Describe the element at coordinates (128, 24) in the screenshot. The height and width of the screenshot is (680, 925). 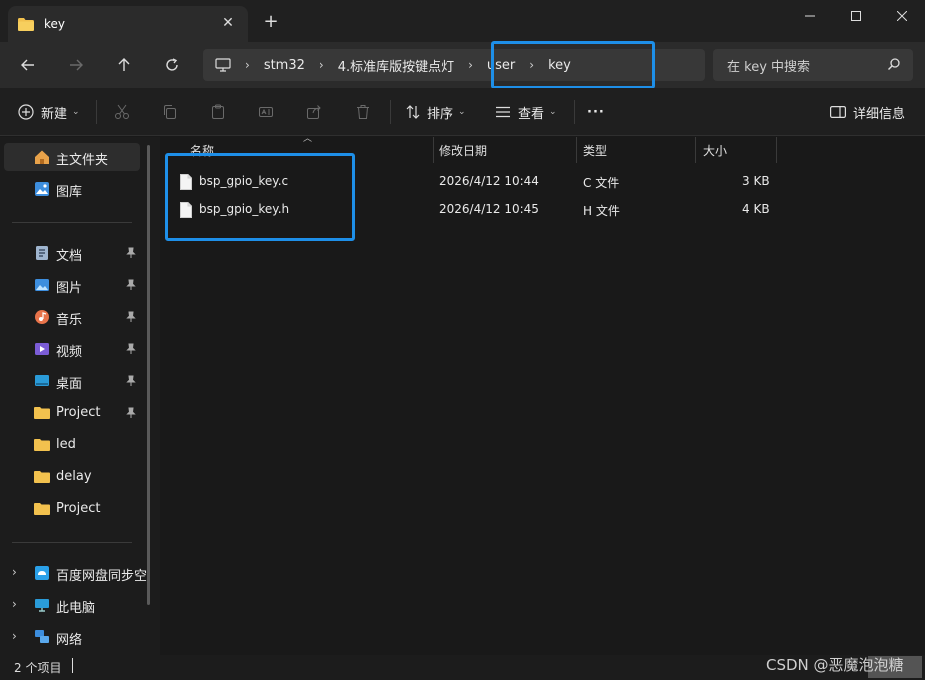
I see `tab-key: key ✕` at that location.